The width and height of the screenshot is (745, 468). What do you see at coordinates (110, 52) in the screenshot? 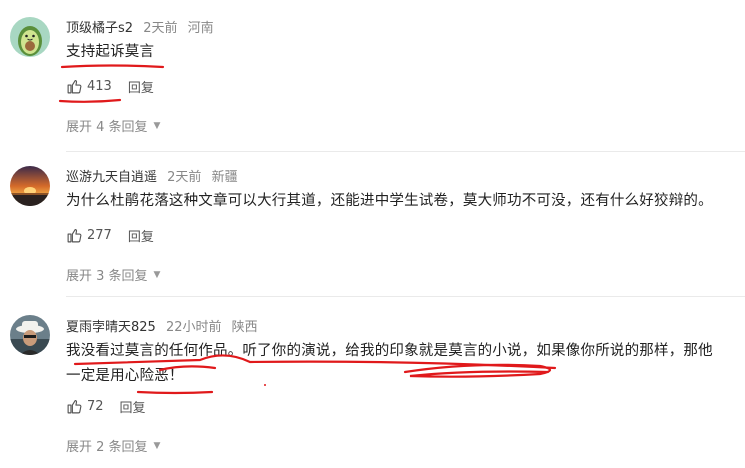
I see `comment-text: 支持起诉莫言` at bounding box center [110, 52].